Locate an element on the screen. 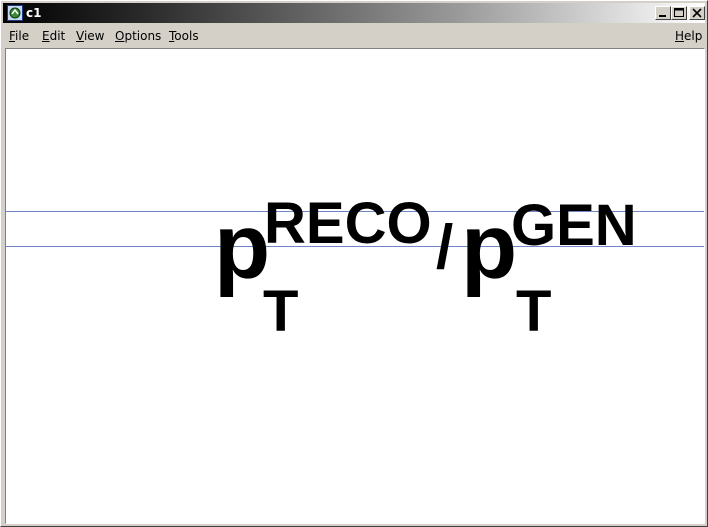  menu-file: File is located at coordinates (19, 36).